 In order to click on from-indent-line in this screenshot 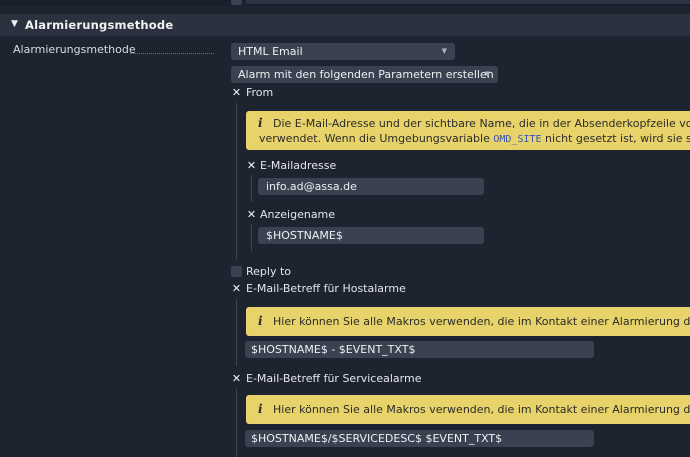, I will do `click(236, 181)`.